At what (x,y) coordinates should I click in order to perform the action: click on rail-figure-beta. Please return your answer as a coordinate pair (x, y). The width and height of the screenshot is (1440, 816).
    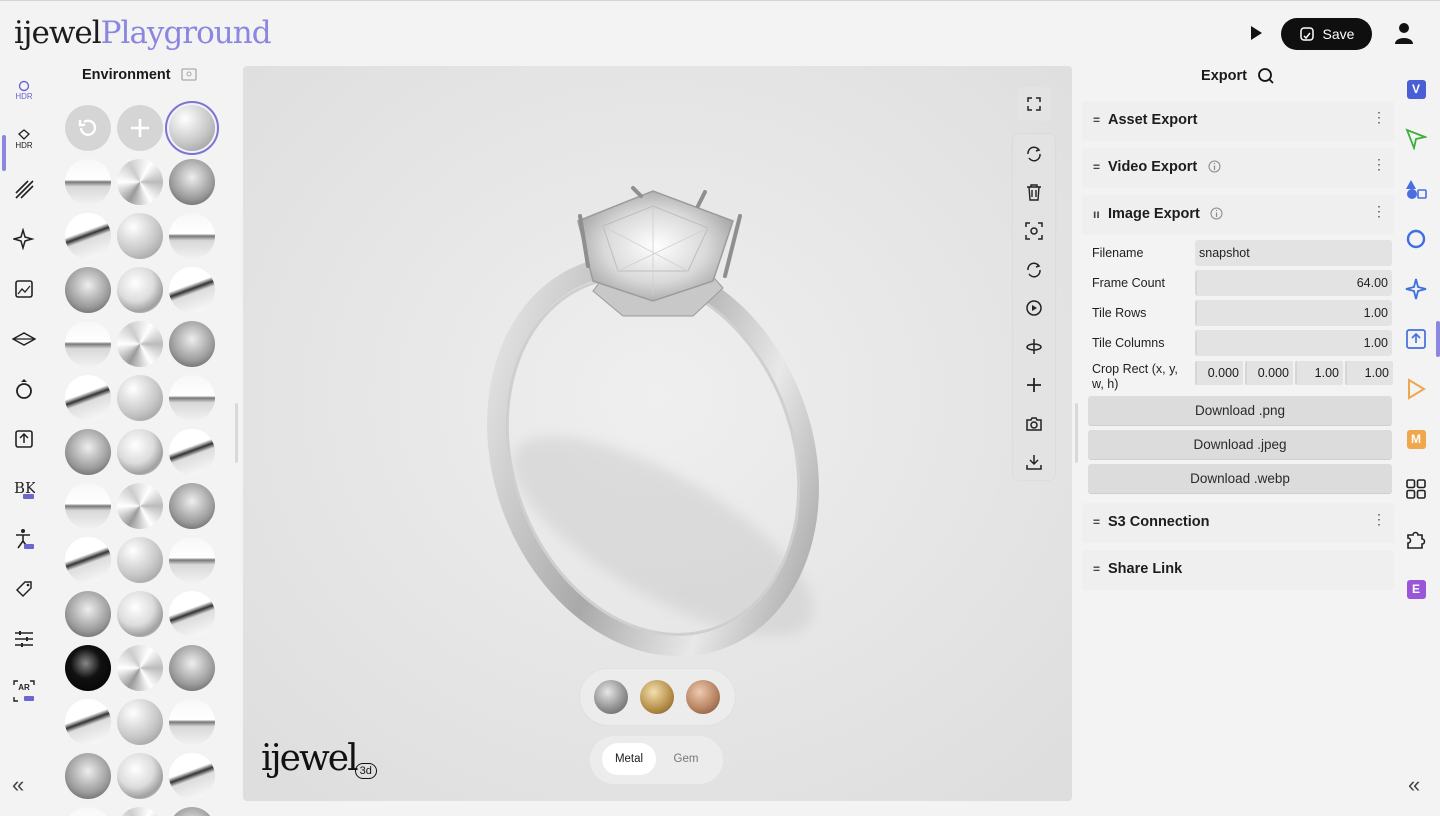
    Looking at the image, I should click on (24, 539).